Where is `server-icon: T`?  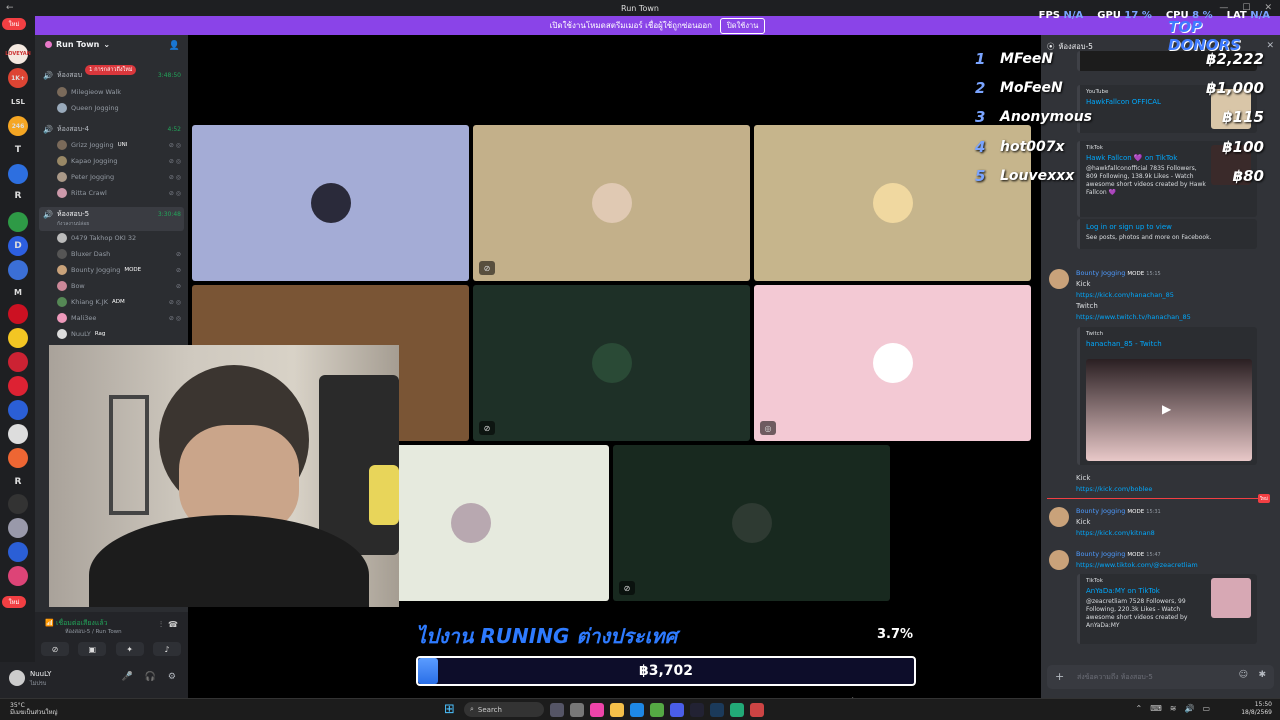 server-icon: T is located at coordinates (18, 150).